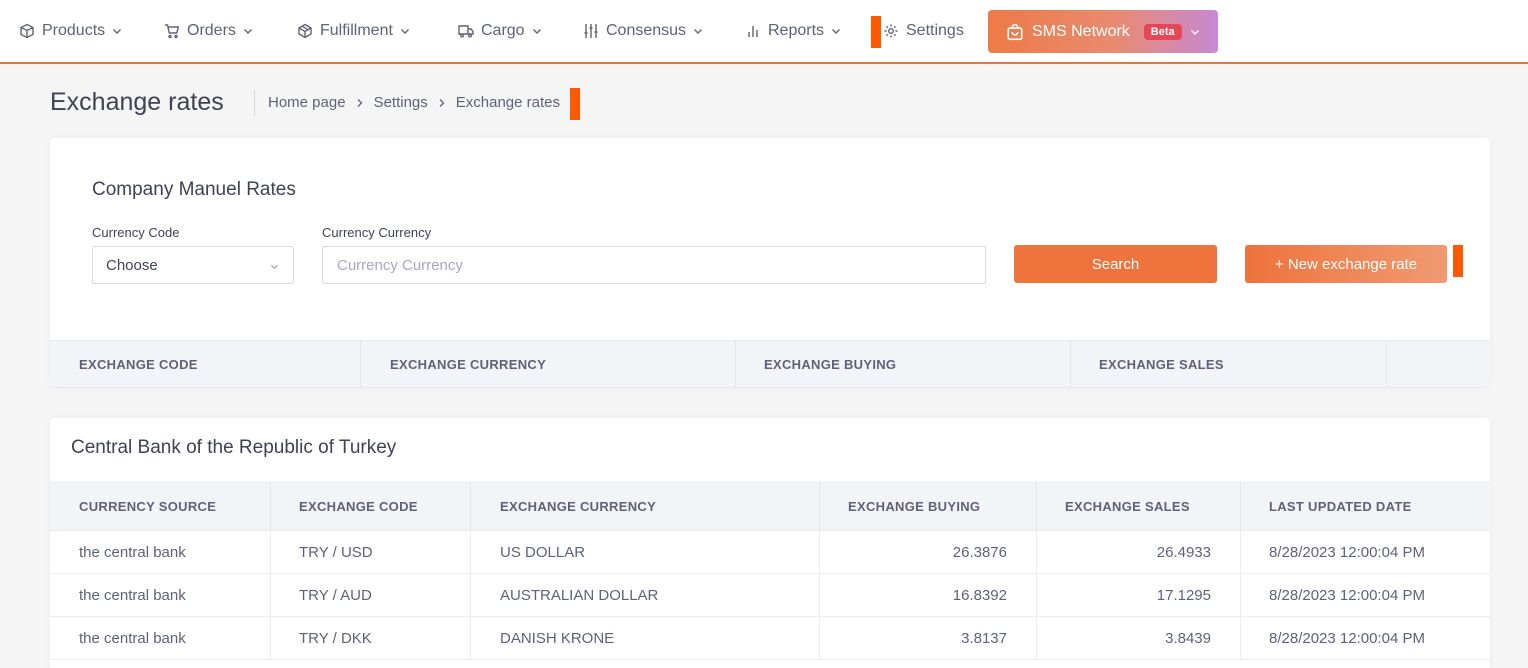 The height and width of the screenshot is (668, 1528). Describe the element at coordinates (194, 189) in the screenshot. I see `company-rates-title: Company Manuel Rates` at that location.